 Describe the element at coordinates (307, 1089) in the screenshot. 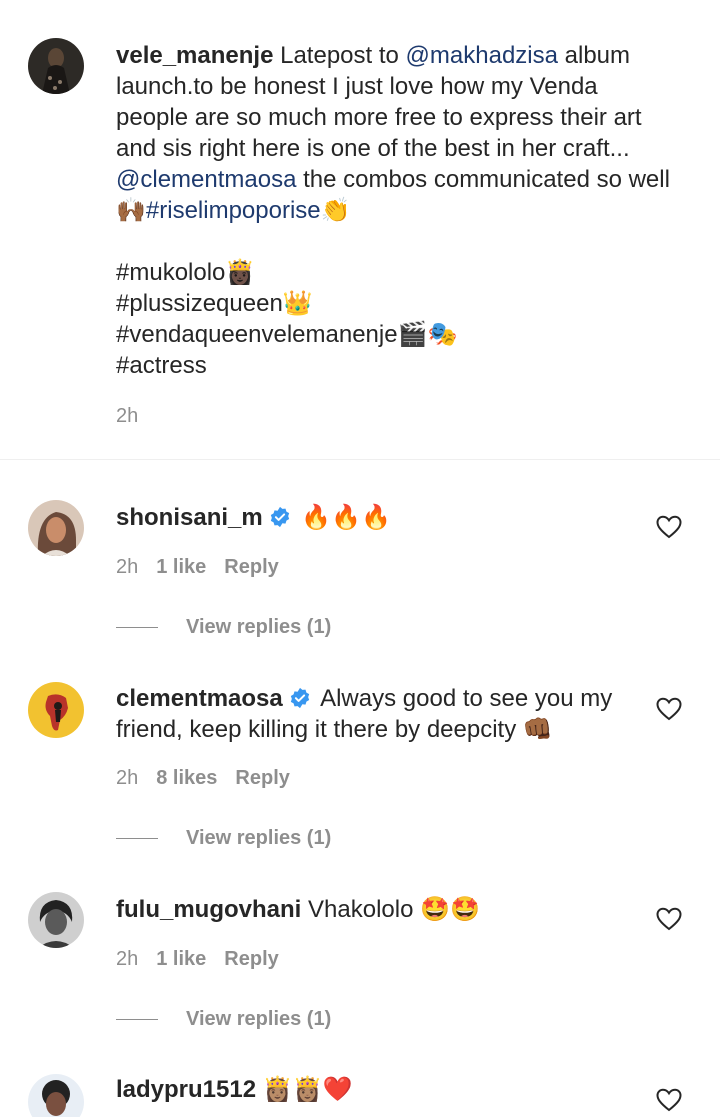

I see `comment-text: 👸🏽👸🏽❤️` at that location.